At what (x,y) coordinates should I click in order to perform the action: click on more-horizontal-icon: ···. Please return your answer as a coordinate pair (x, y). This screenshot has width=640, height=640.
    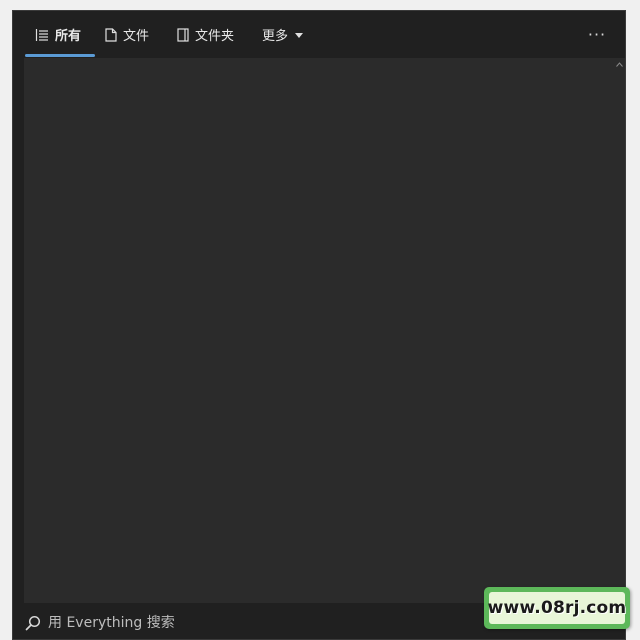
    Looking at the image, I should click on (597, 34).